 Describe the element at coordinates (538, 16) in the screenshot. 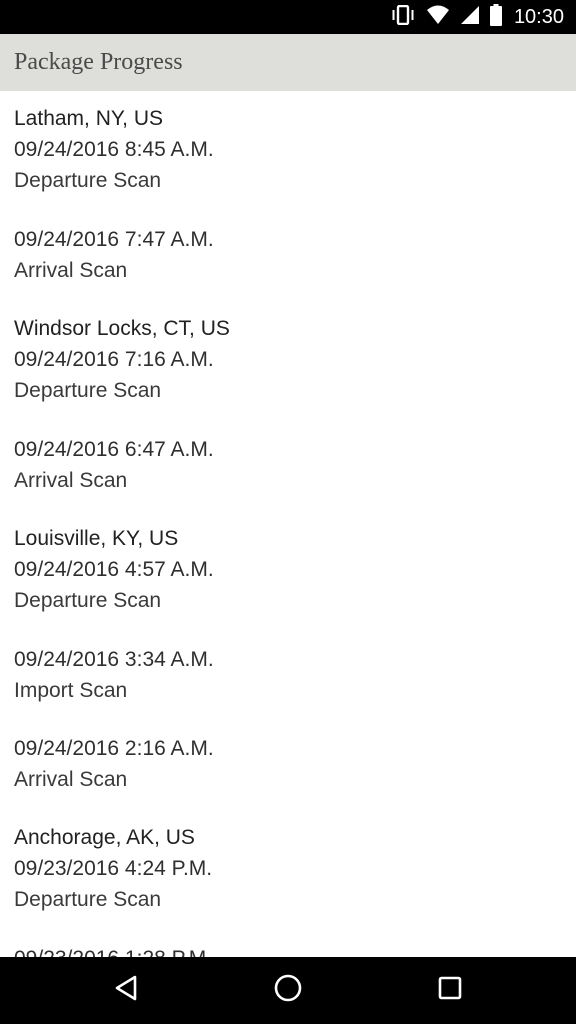

I see `status-time: 10:30` at that location.